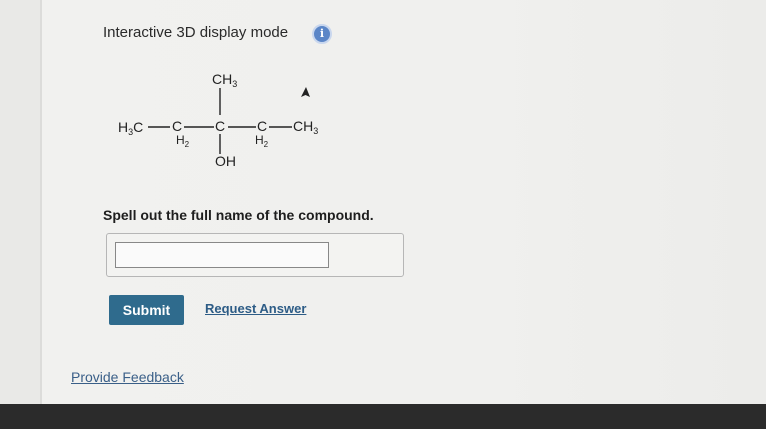 The width and height of the screenshot is (766, 429). What do you see at coordinates (255, 308) in the screenshot?
I see `request-answer-link: Request Answer` at bounding box center [255, 308].